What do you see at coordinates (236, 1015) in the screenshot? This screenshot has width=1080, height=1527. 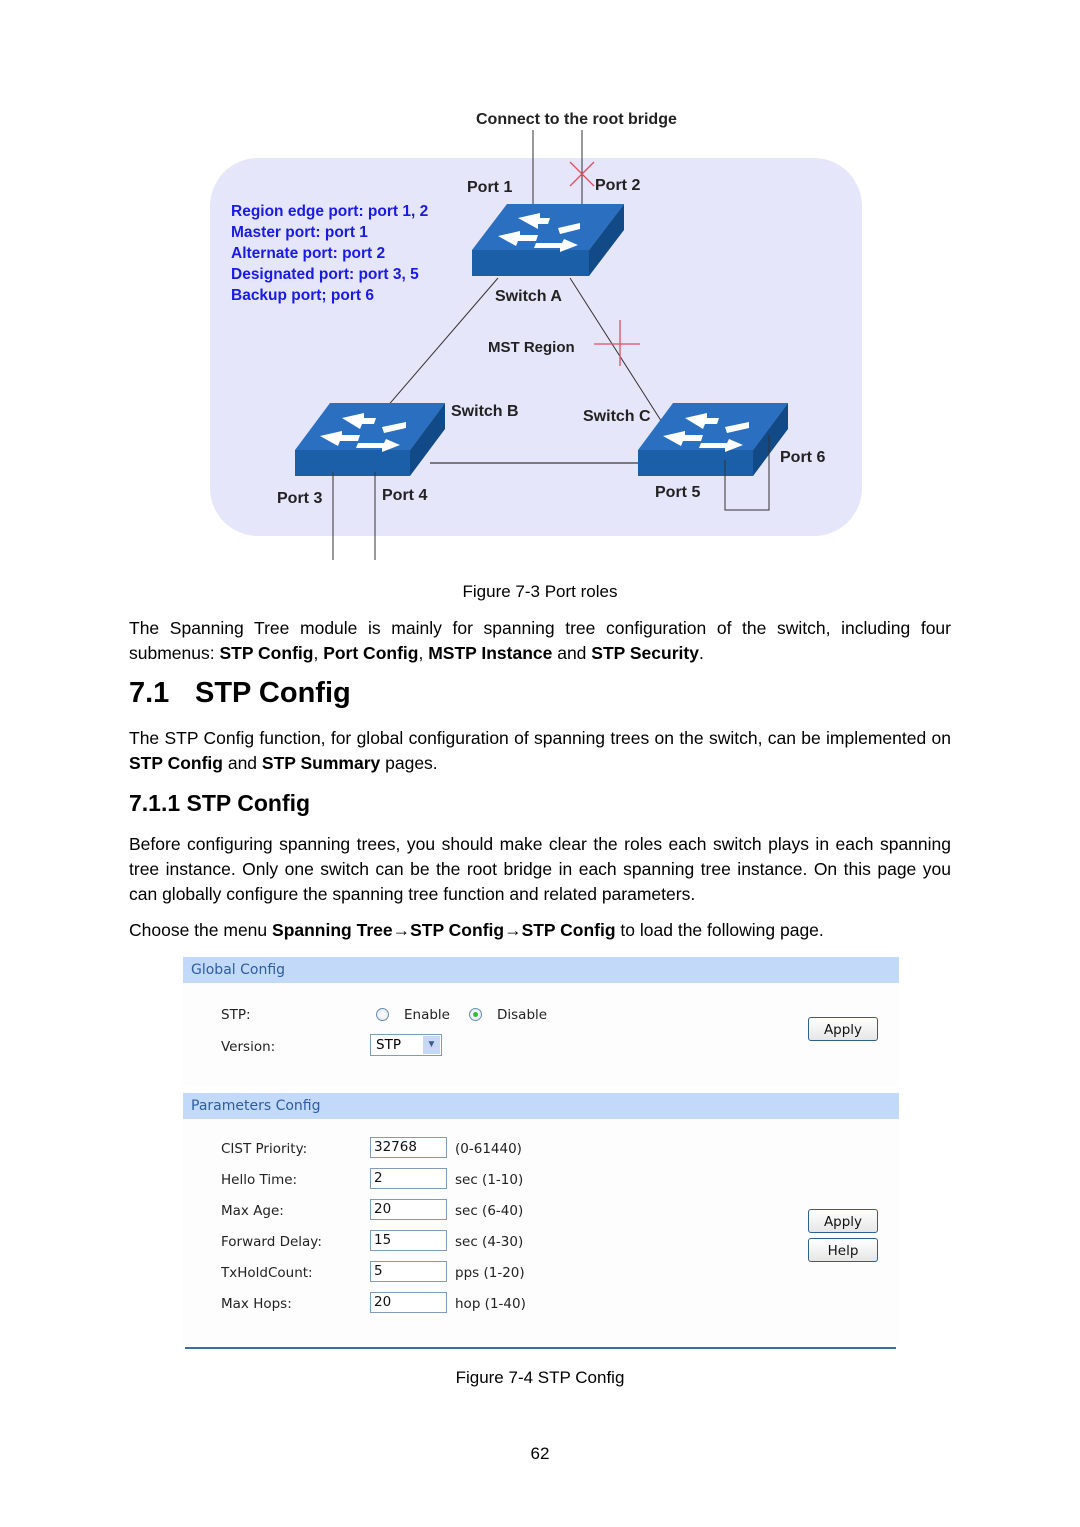 I see `stp-label: STP:` at bounding box center [236, 1015].